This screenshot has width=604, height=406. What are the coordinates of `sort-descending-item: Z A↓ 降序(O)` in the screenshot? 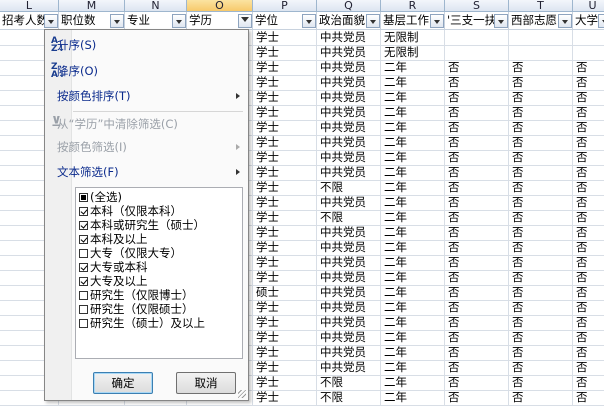 It's located at (146, 71).